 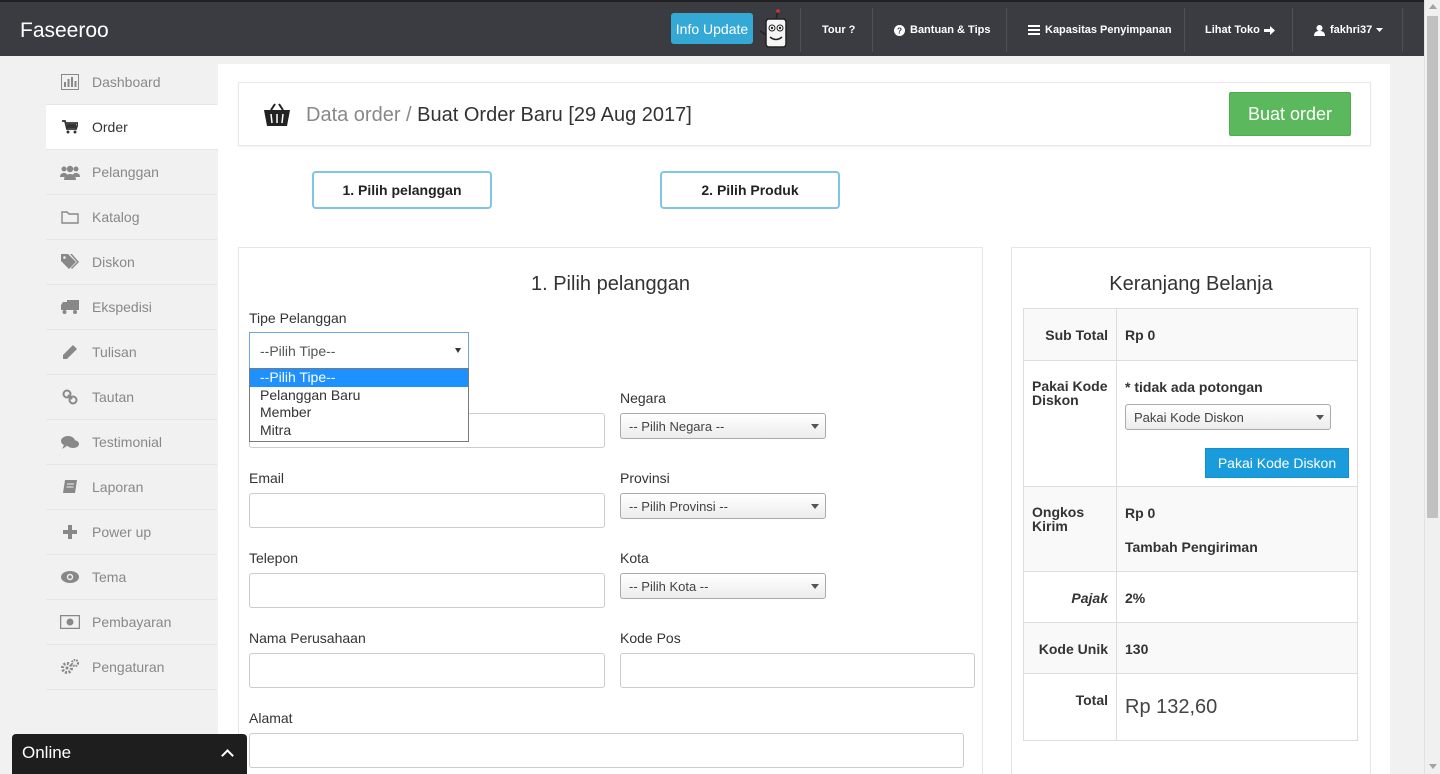 I want to click on sidebar-item-testimonial: Testimonial, so click(x=131, y=442).